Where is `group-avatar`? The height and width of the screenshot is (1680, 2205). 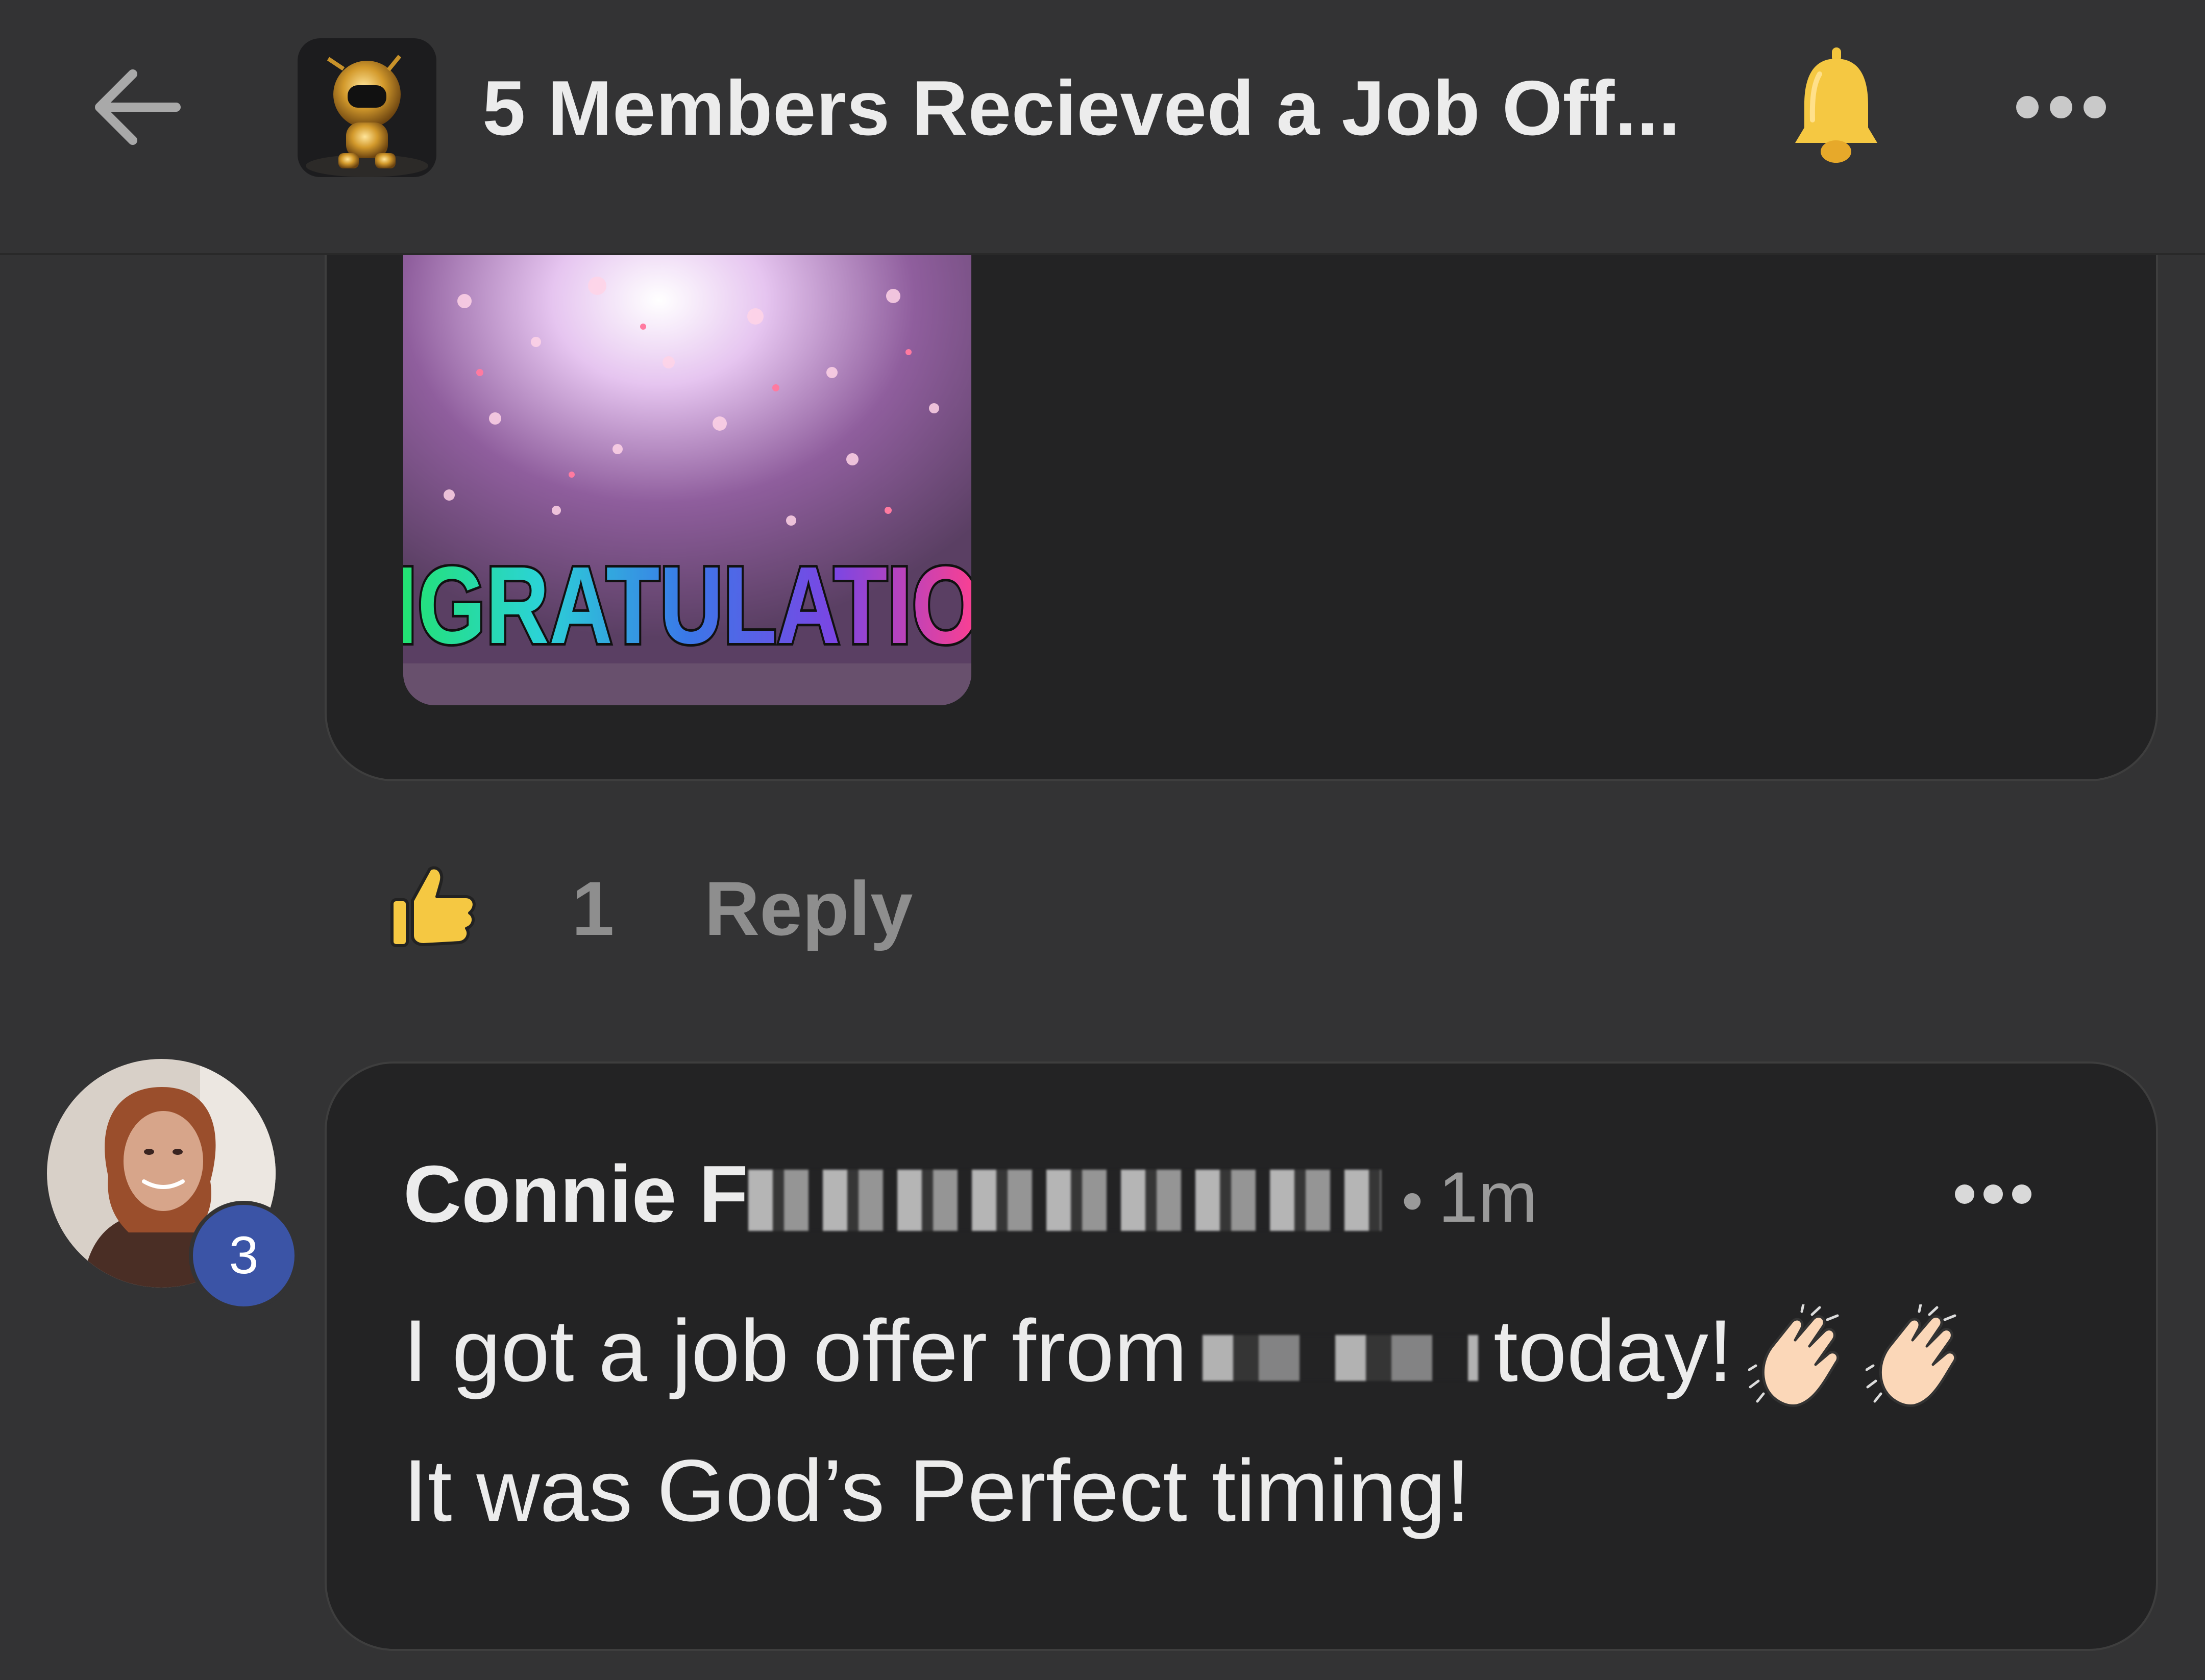
group-avatar is located at coordinates (367, 107).